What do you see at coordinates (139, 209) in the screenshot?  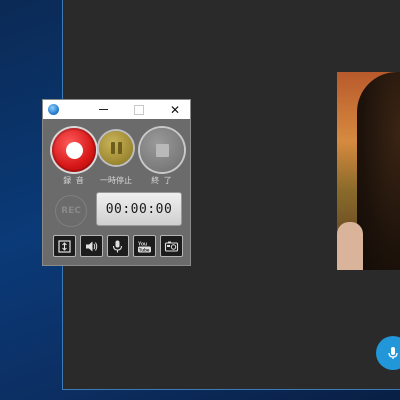 I see `elapsed-timer: 00:00:00` at bounding box center [139, 209].